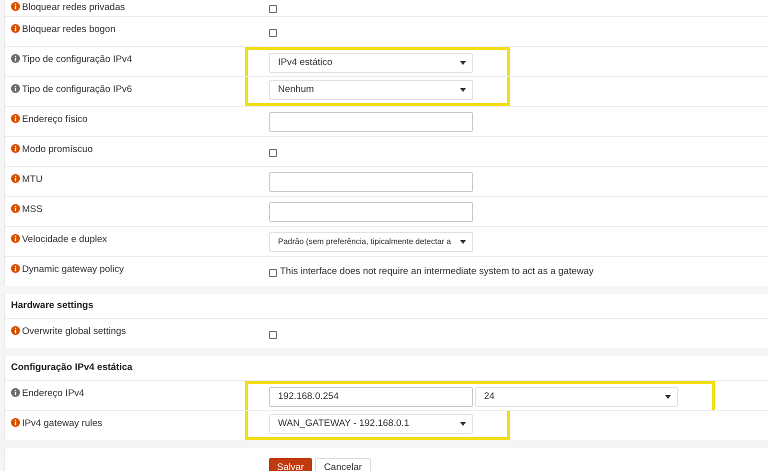 This screenshot has width=768, height=471. What do you see at coordinates (73, 270) in the screenshot?
I see `field-label: Dynamic gateway policy` at bounding box center [73, 270].